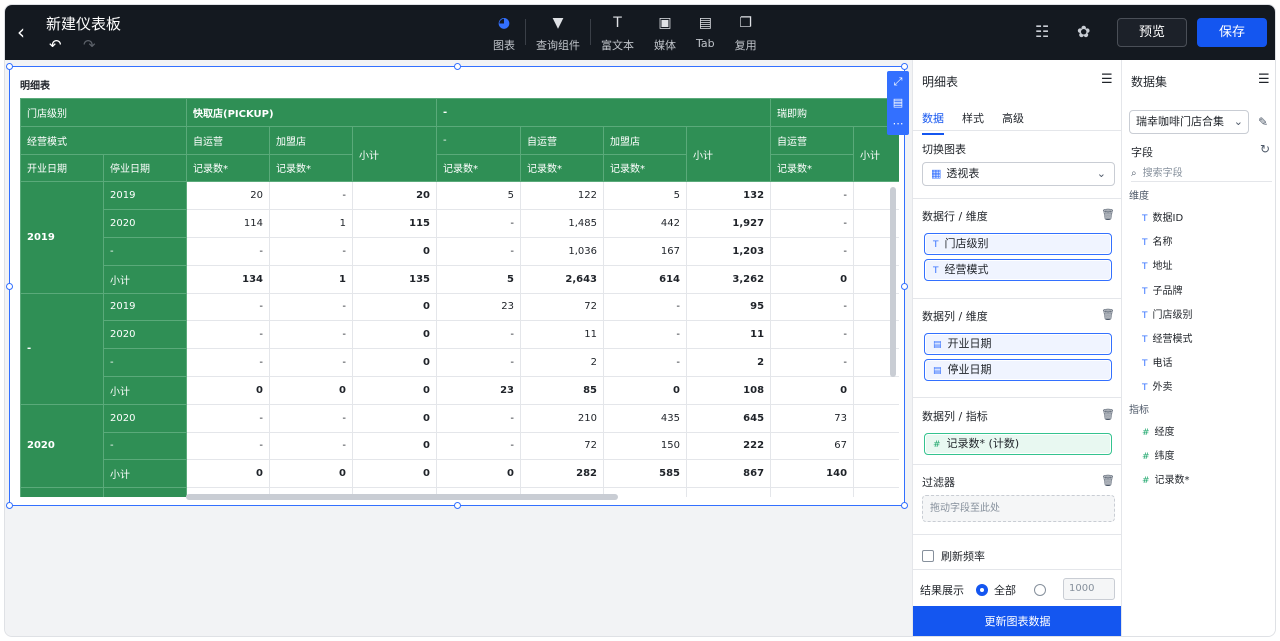  I want to click on row-group-cell: -, so click(62, 348).